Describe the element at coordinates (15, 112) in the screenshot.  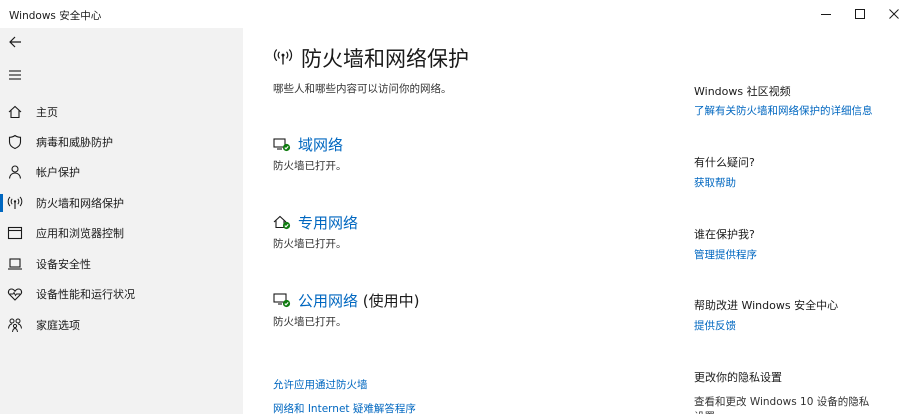
I see `home-icon` at that location.